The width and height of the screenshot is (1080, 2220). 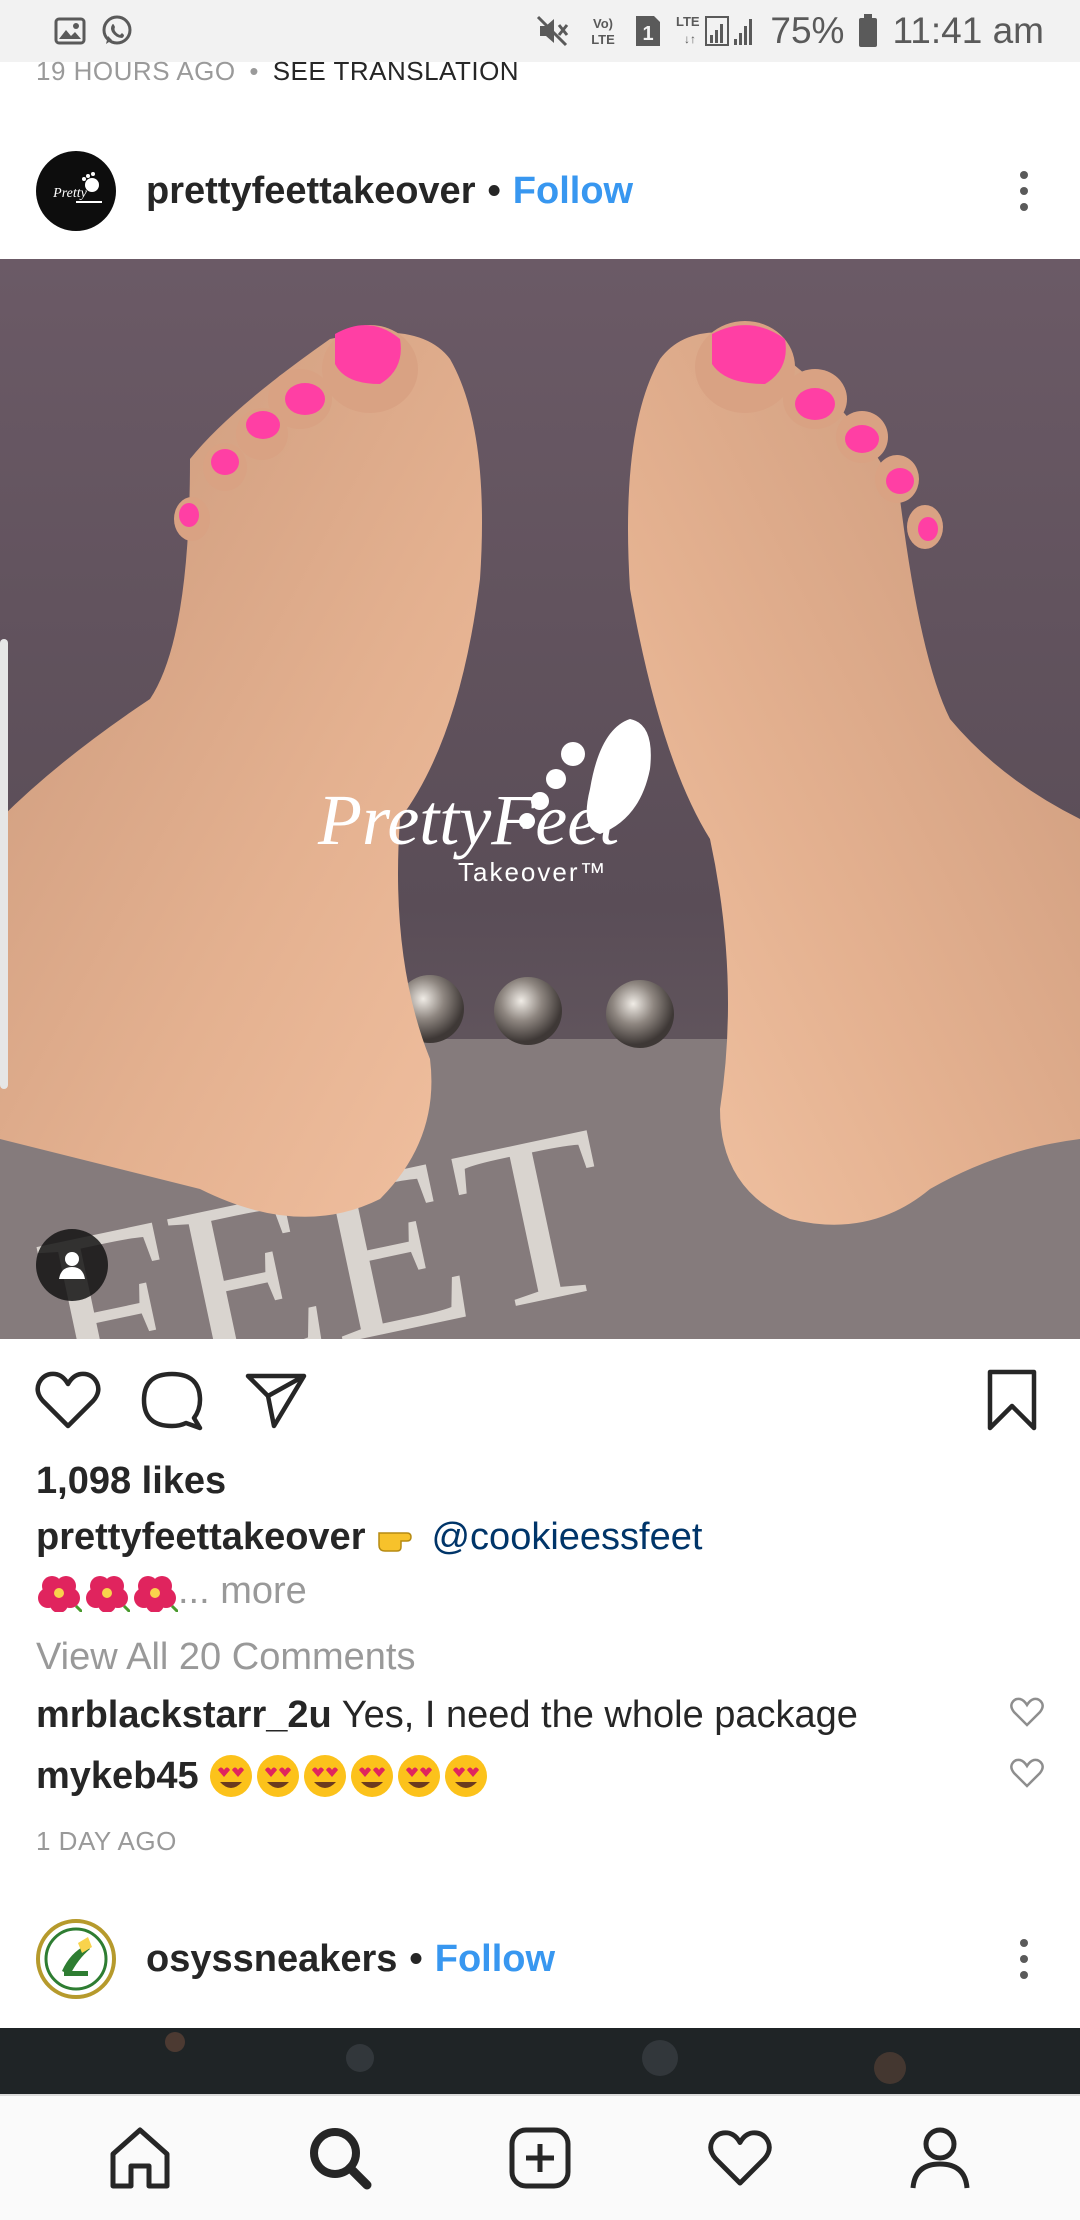 I want to click on comment-text: Yes, I need the whole package, so click(x=599, y=1715).